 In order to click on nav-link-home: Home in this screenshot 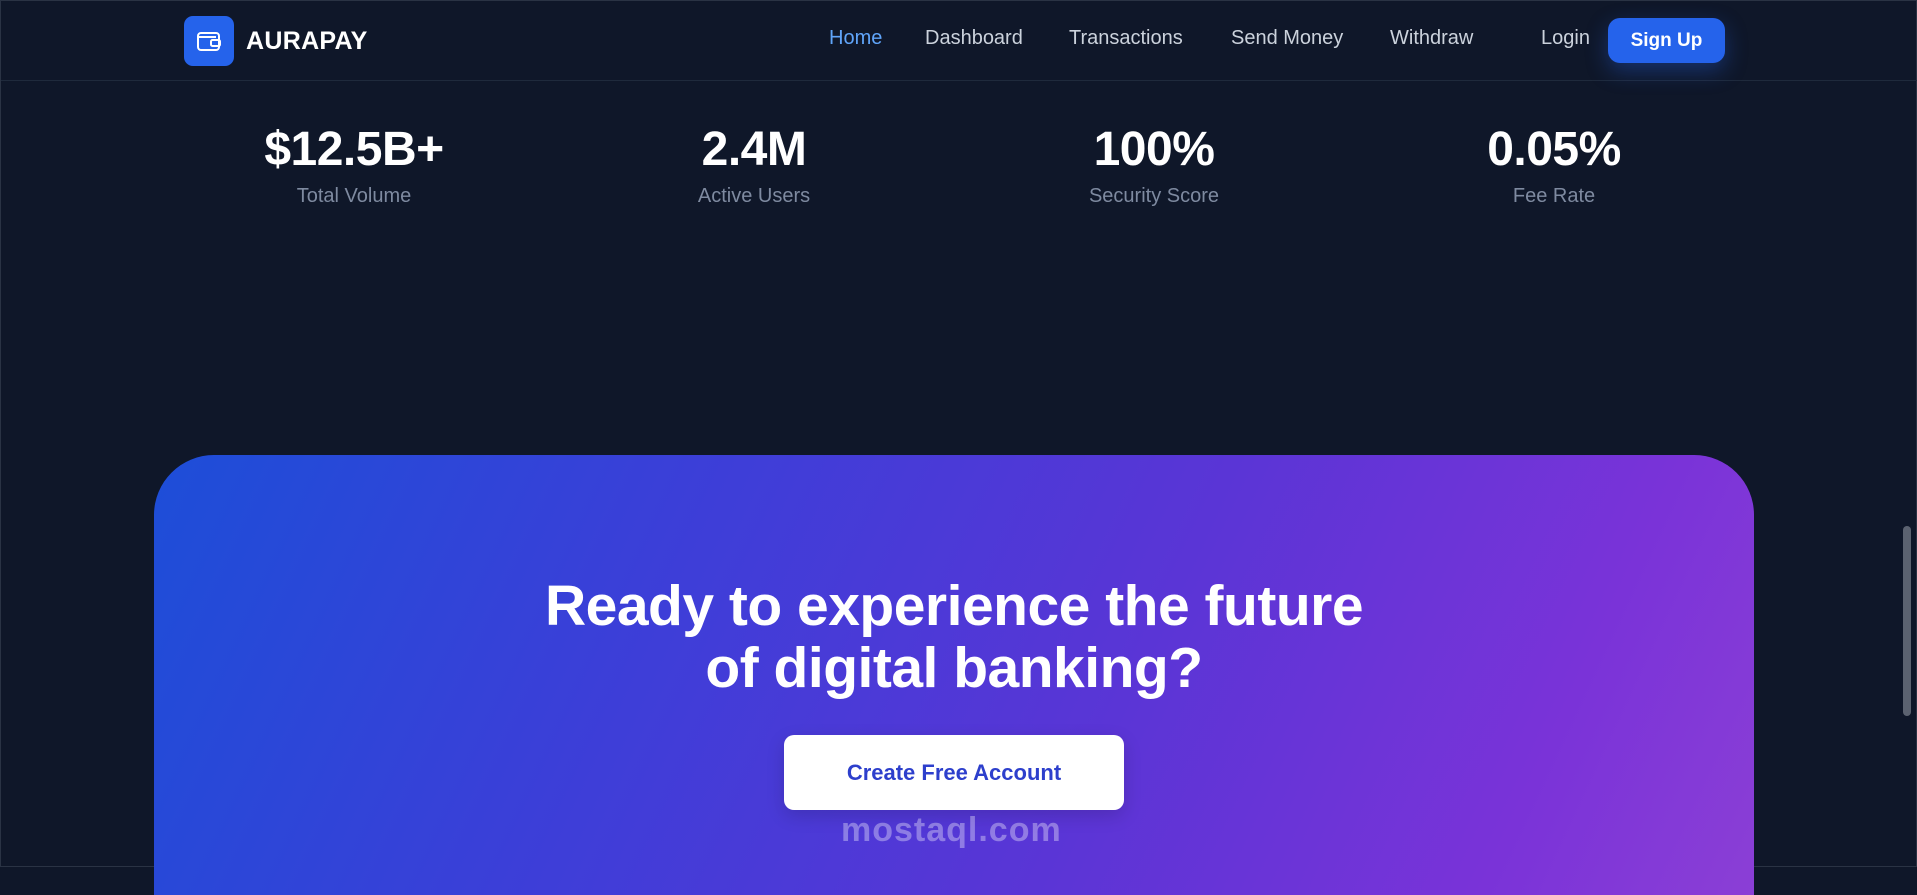, I will do `click(855, 38)`.